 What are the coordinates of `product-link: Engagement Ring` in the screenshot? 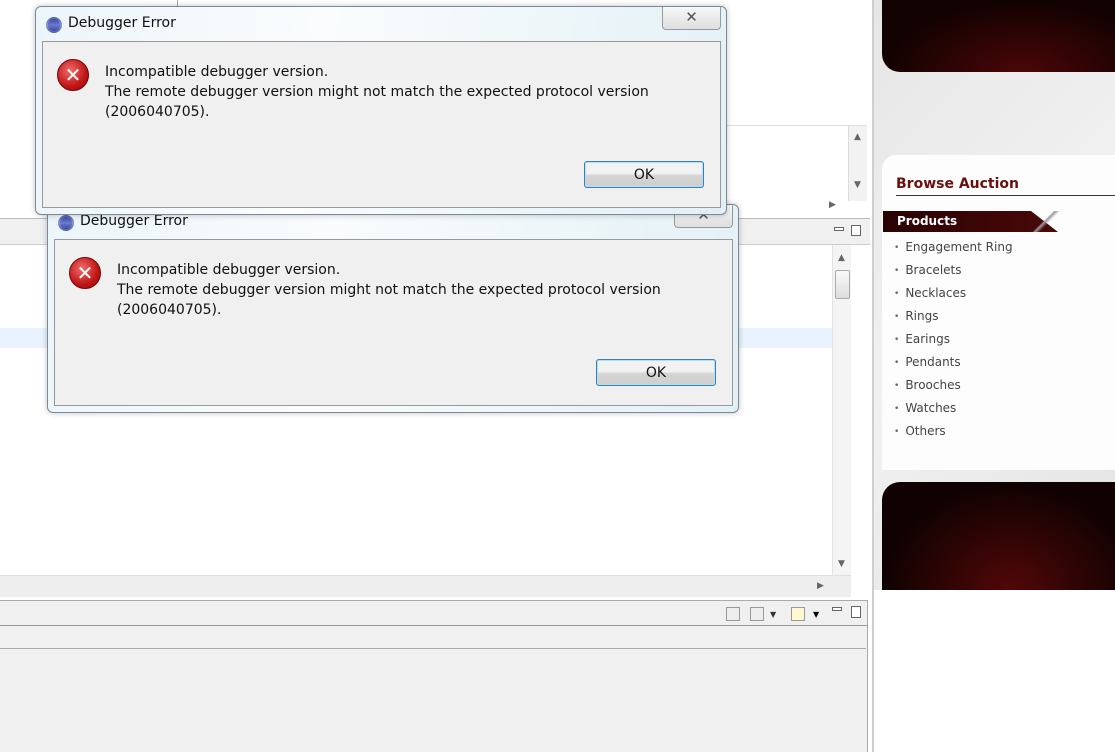 It's located at (953, 251).